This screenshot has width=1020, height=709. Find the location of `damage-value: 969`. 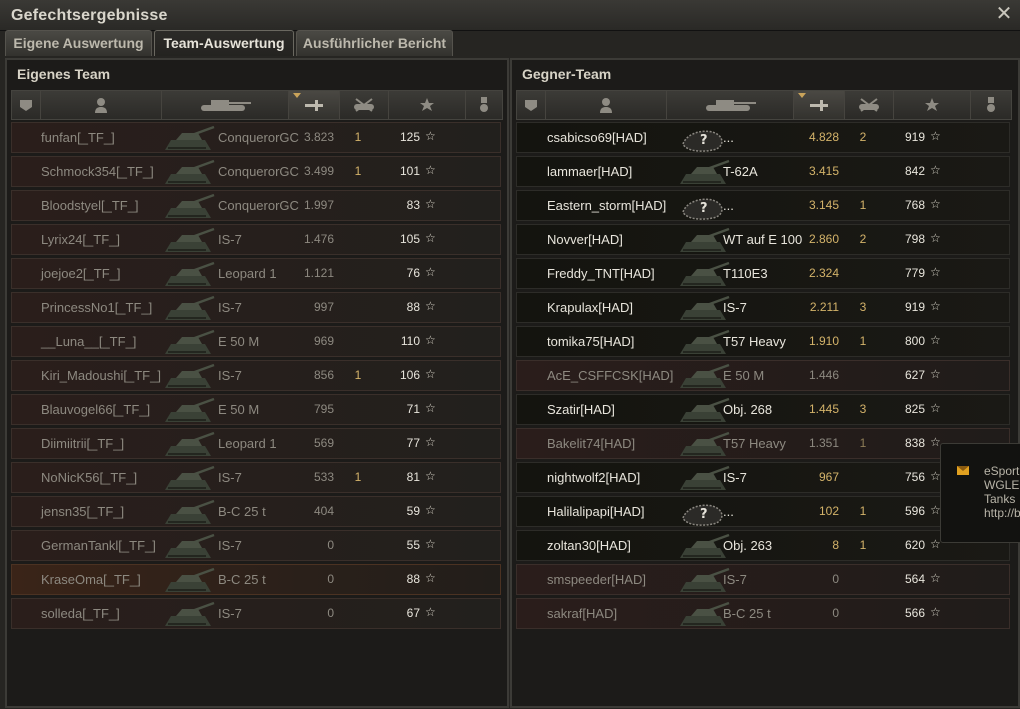

damage-value: 969 is located at coordinates (323, 341).